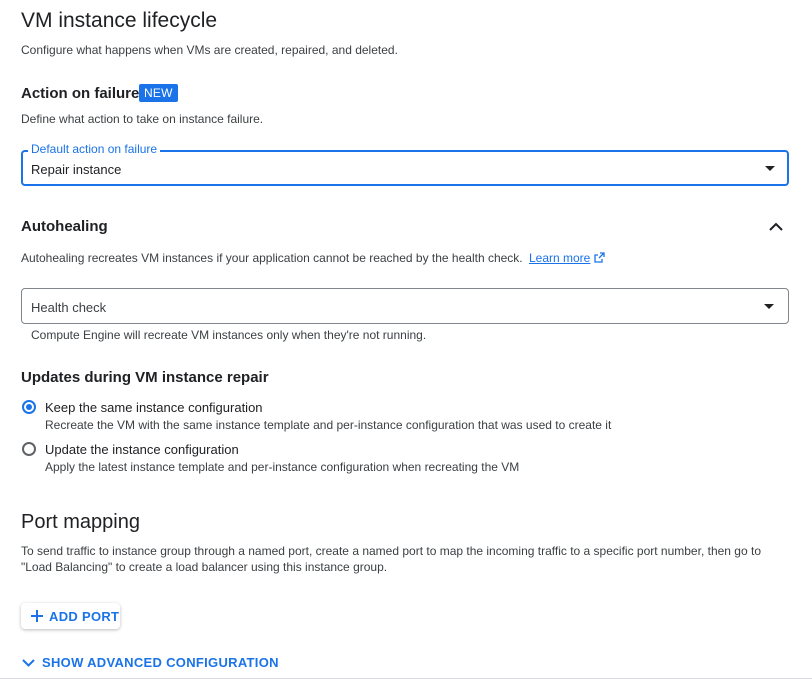  Describe the element at coordinates (776, 227) in the screenshot. I see `collapse-chevron-up-icon` at that location.